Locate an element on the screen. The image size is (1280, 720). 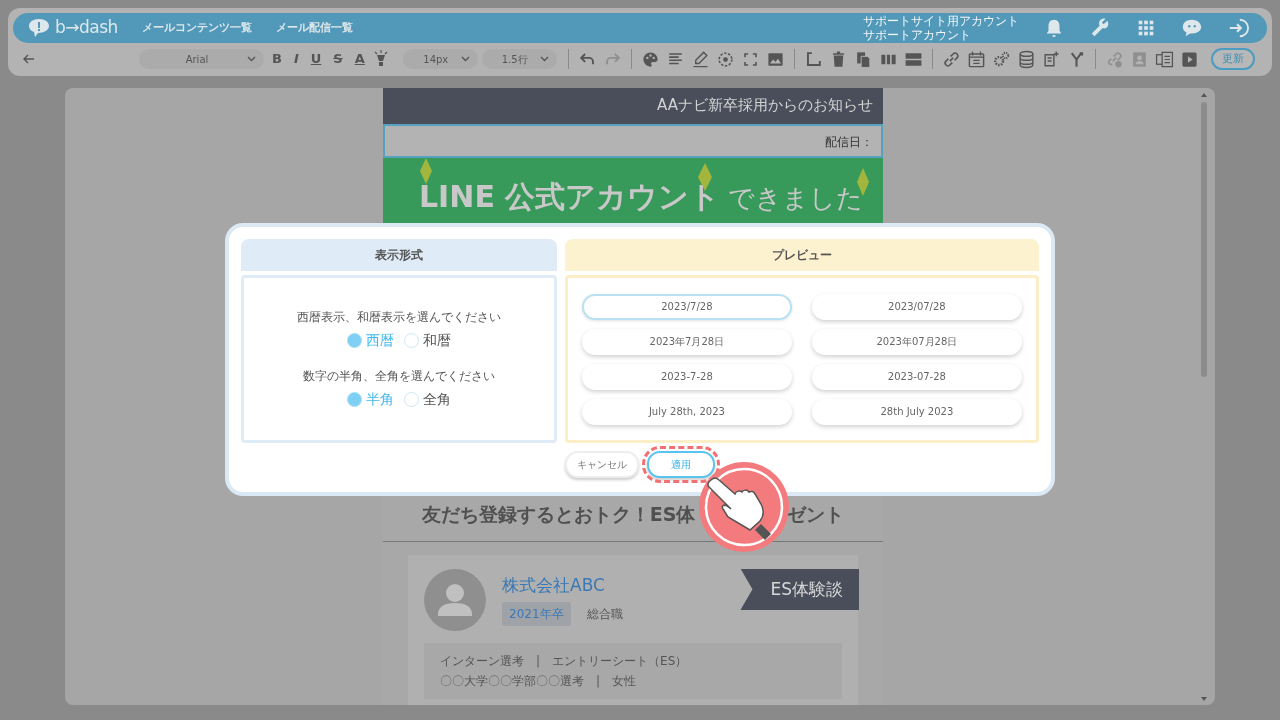
year-tag: 2021年卒 is located at coordinates (536, 614).